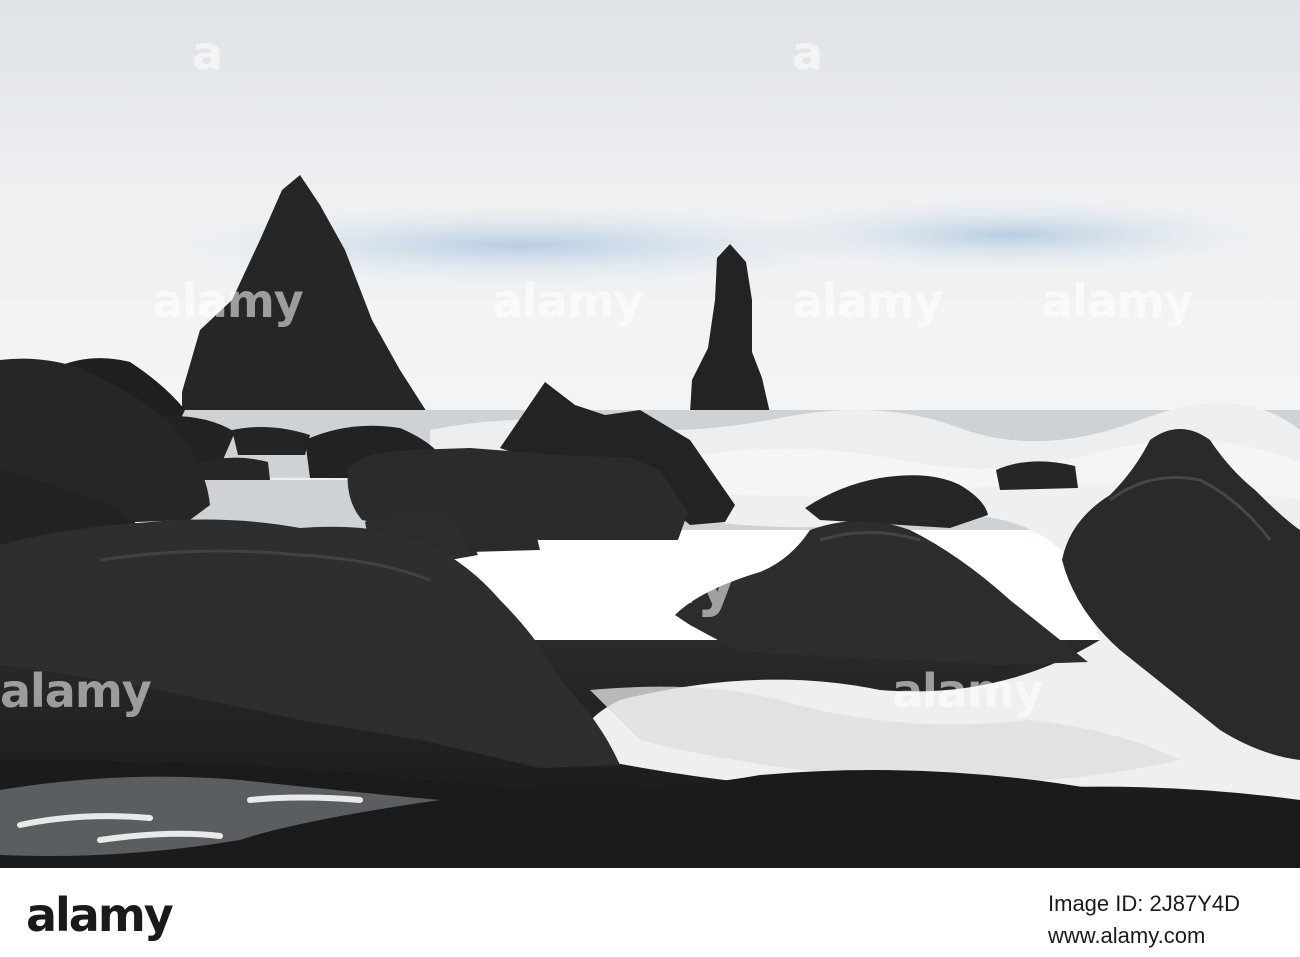 The height and width of the screenshot is (957, 1300). Describe the element at coordinates (100, 915) in the screenshot. I see `brand-logo: alamy` at that location.